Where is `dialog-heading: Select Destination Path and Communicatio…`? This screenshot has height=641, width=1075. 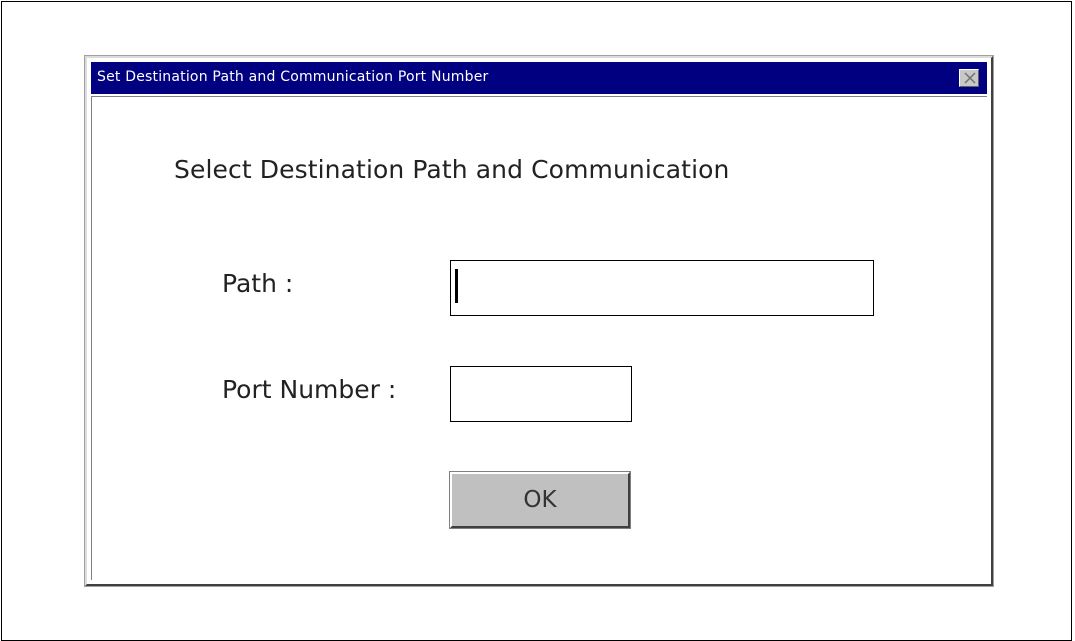
dialog-heading: Select Destination Path and Communicatio… is located at coordinates (452, 169).